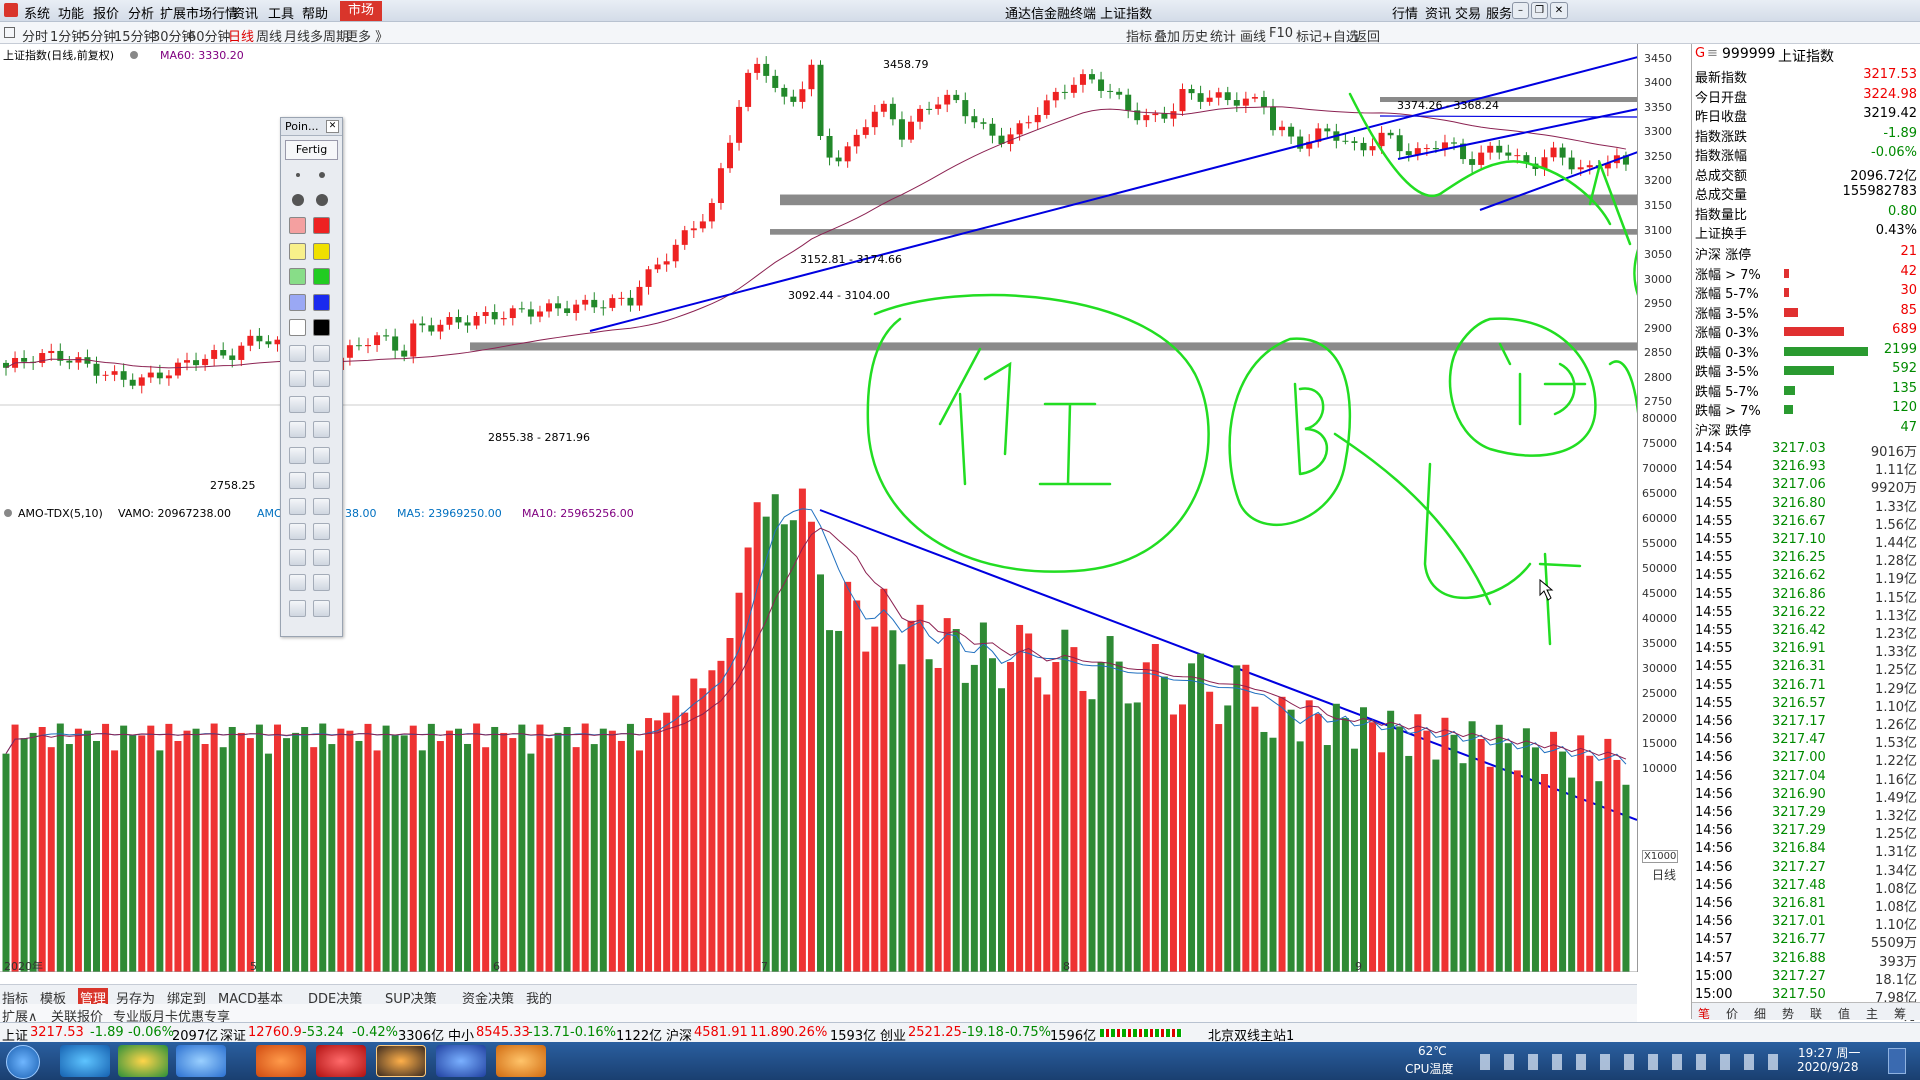 This screenshot has width=1920, height=1080. I want to click on info-icon, so click(321, 608).